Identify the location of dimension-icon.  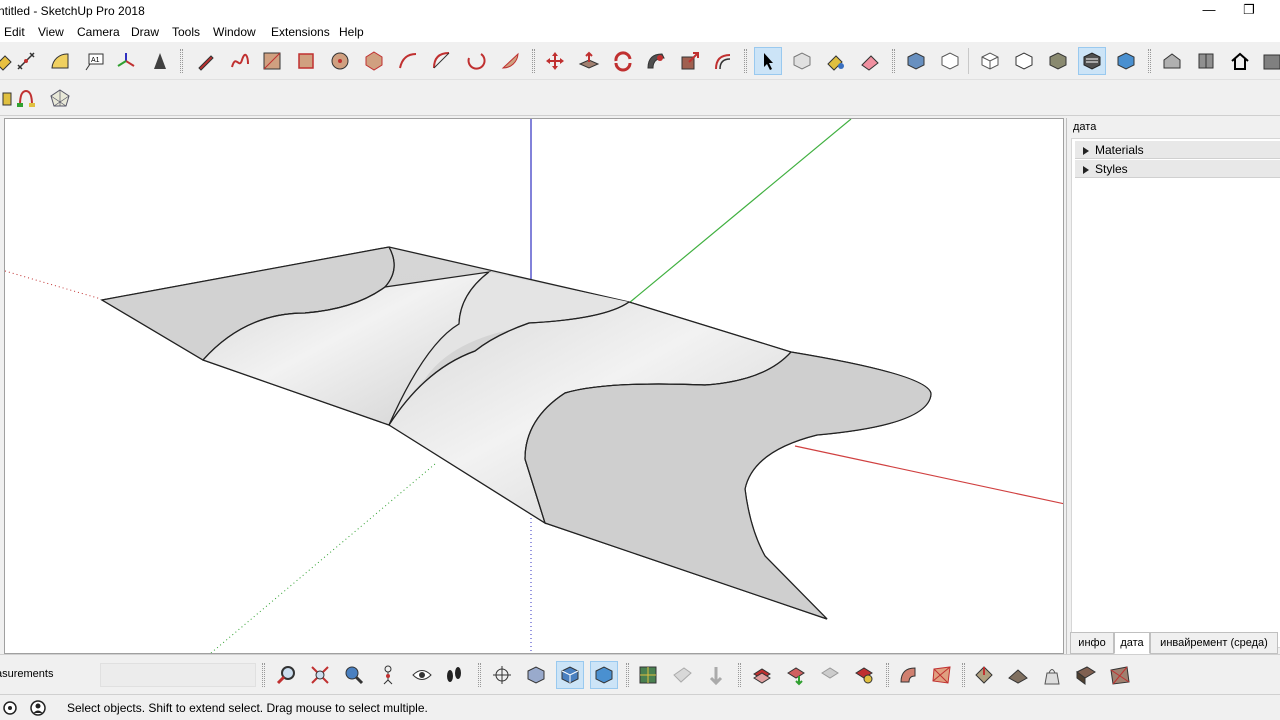
(26, 61).